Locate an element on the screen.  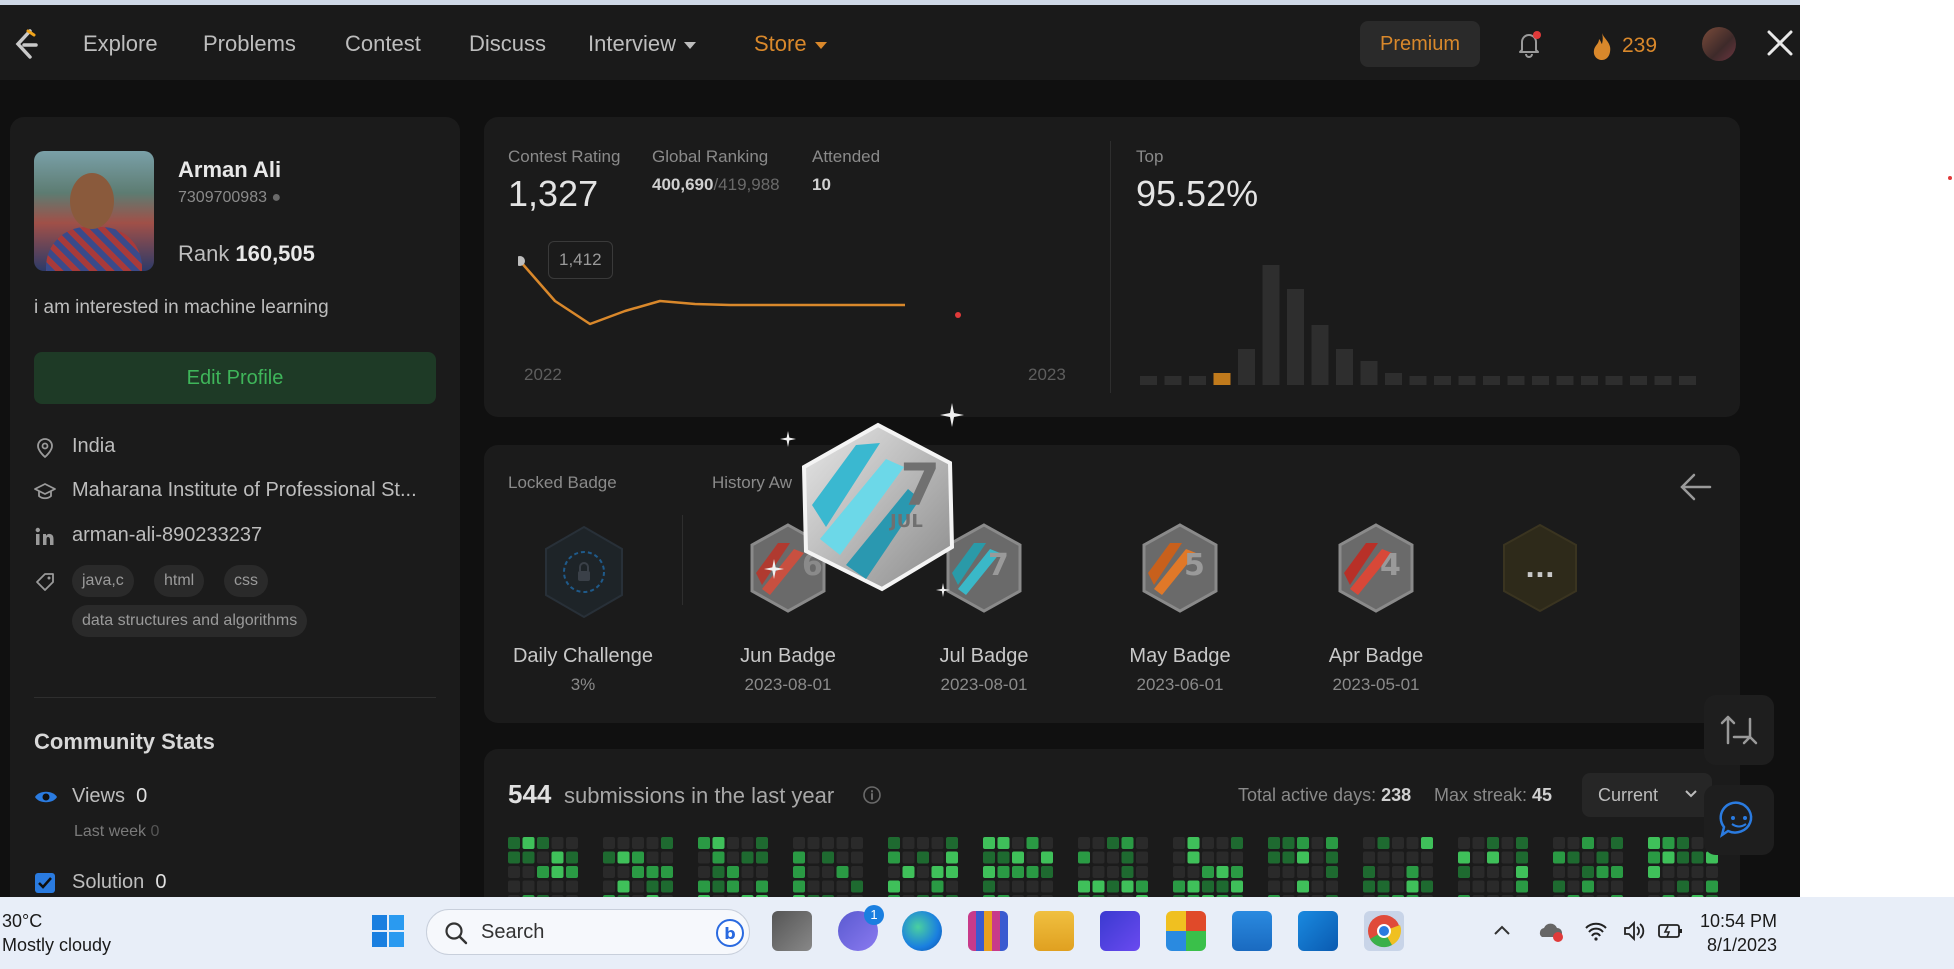
task-view-icon is located at coordinates (792, 931).